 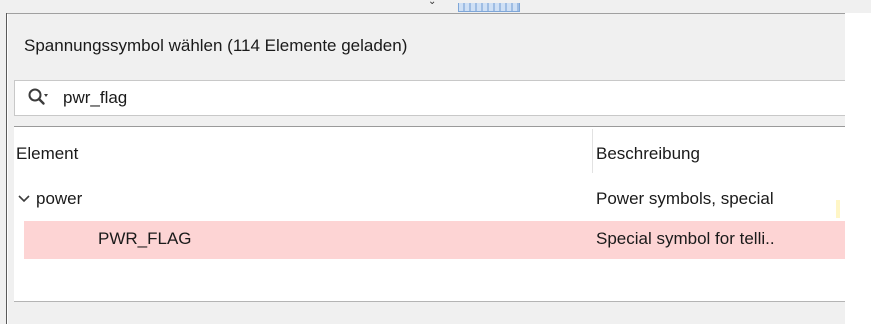 I want to click on element-cell: power, so click(x=59, y=198).